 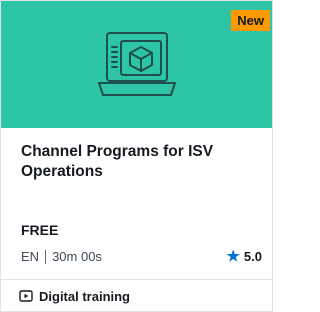 What do you see at coordinates (30, 256) in the screenshot?
I see `course-language: EN` at bounding box center [30, 256].